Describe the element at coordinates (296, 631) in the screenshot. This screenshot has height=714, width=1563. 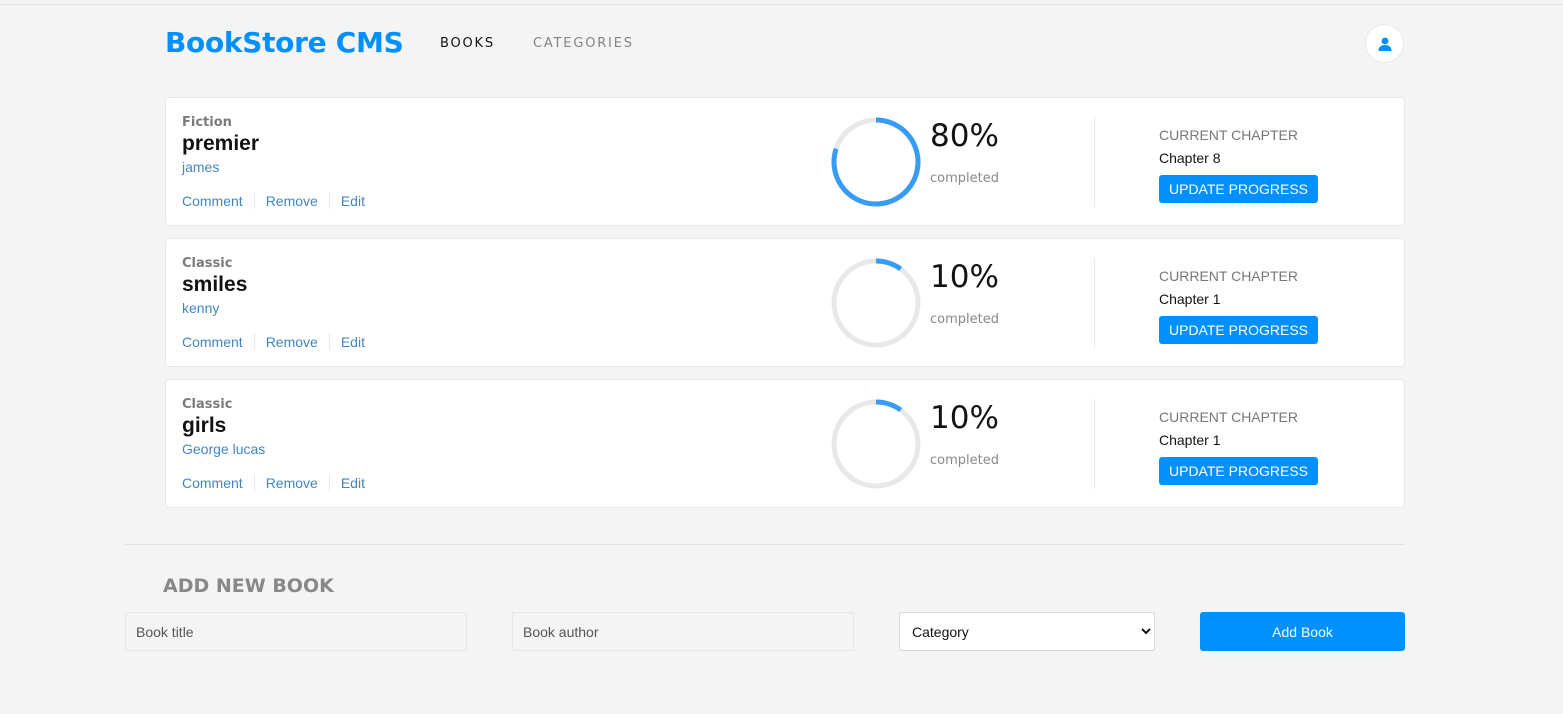
I see `book-title-input` at that location.